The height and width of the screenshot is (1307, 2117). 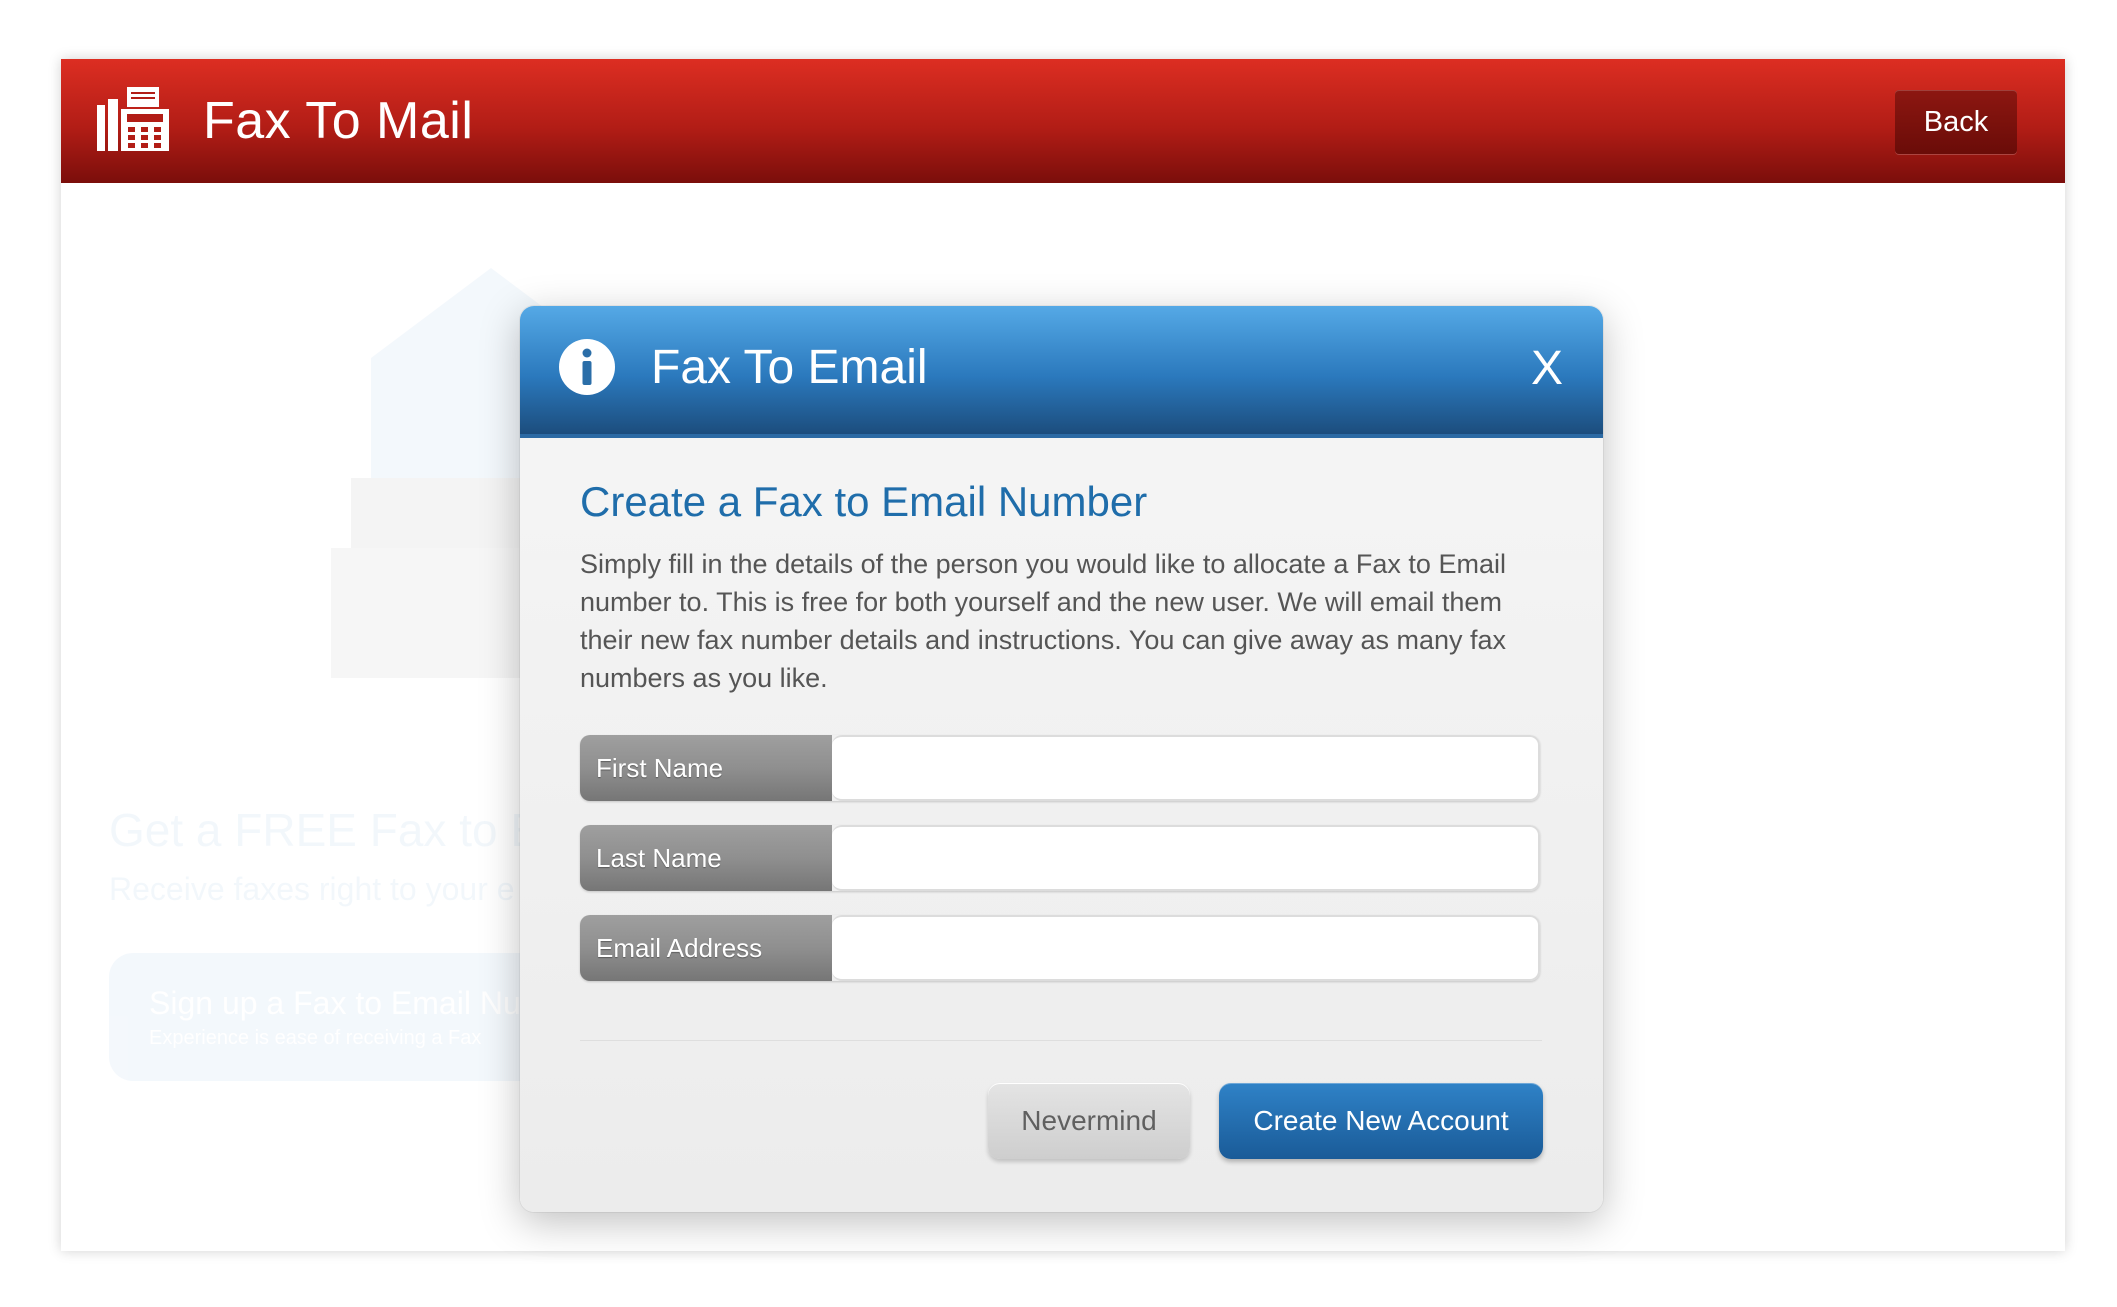 I want to click on app-title: Fax To Mail, so click(x=338, y=121).